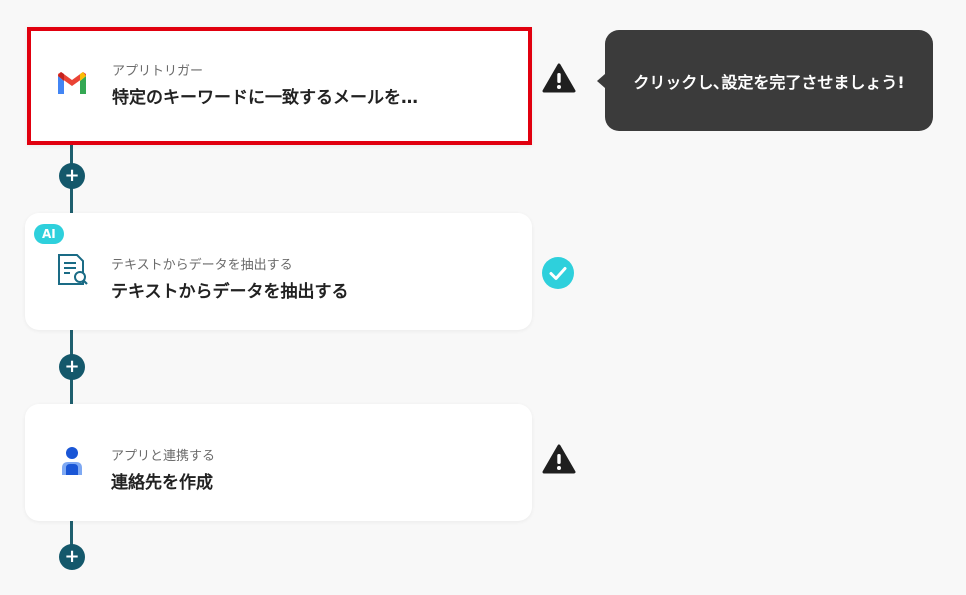 The width and height of the screenshot is (966, 595). I want to click on person-icon, so click(72, 461).